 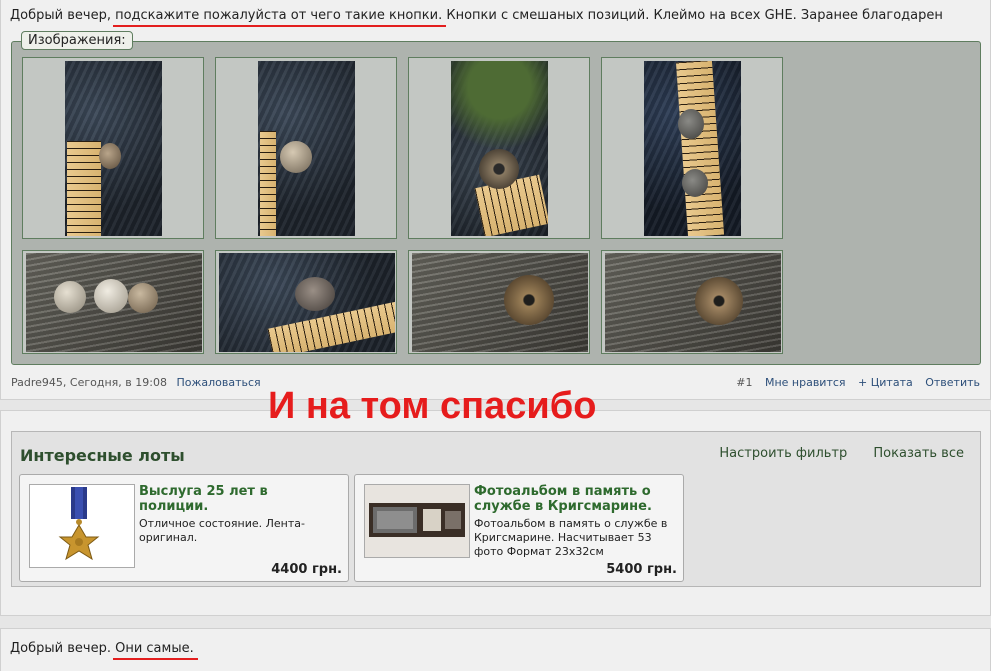 I want to click on underlined-answer: Они самые., so click(x=155, y=650).